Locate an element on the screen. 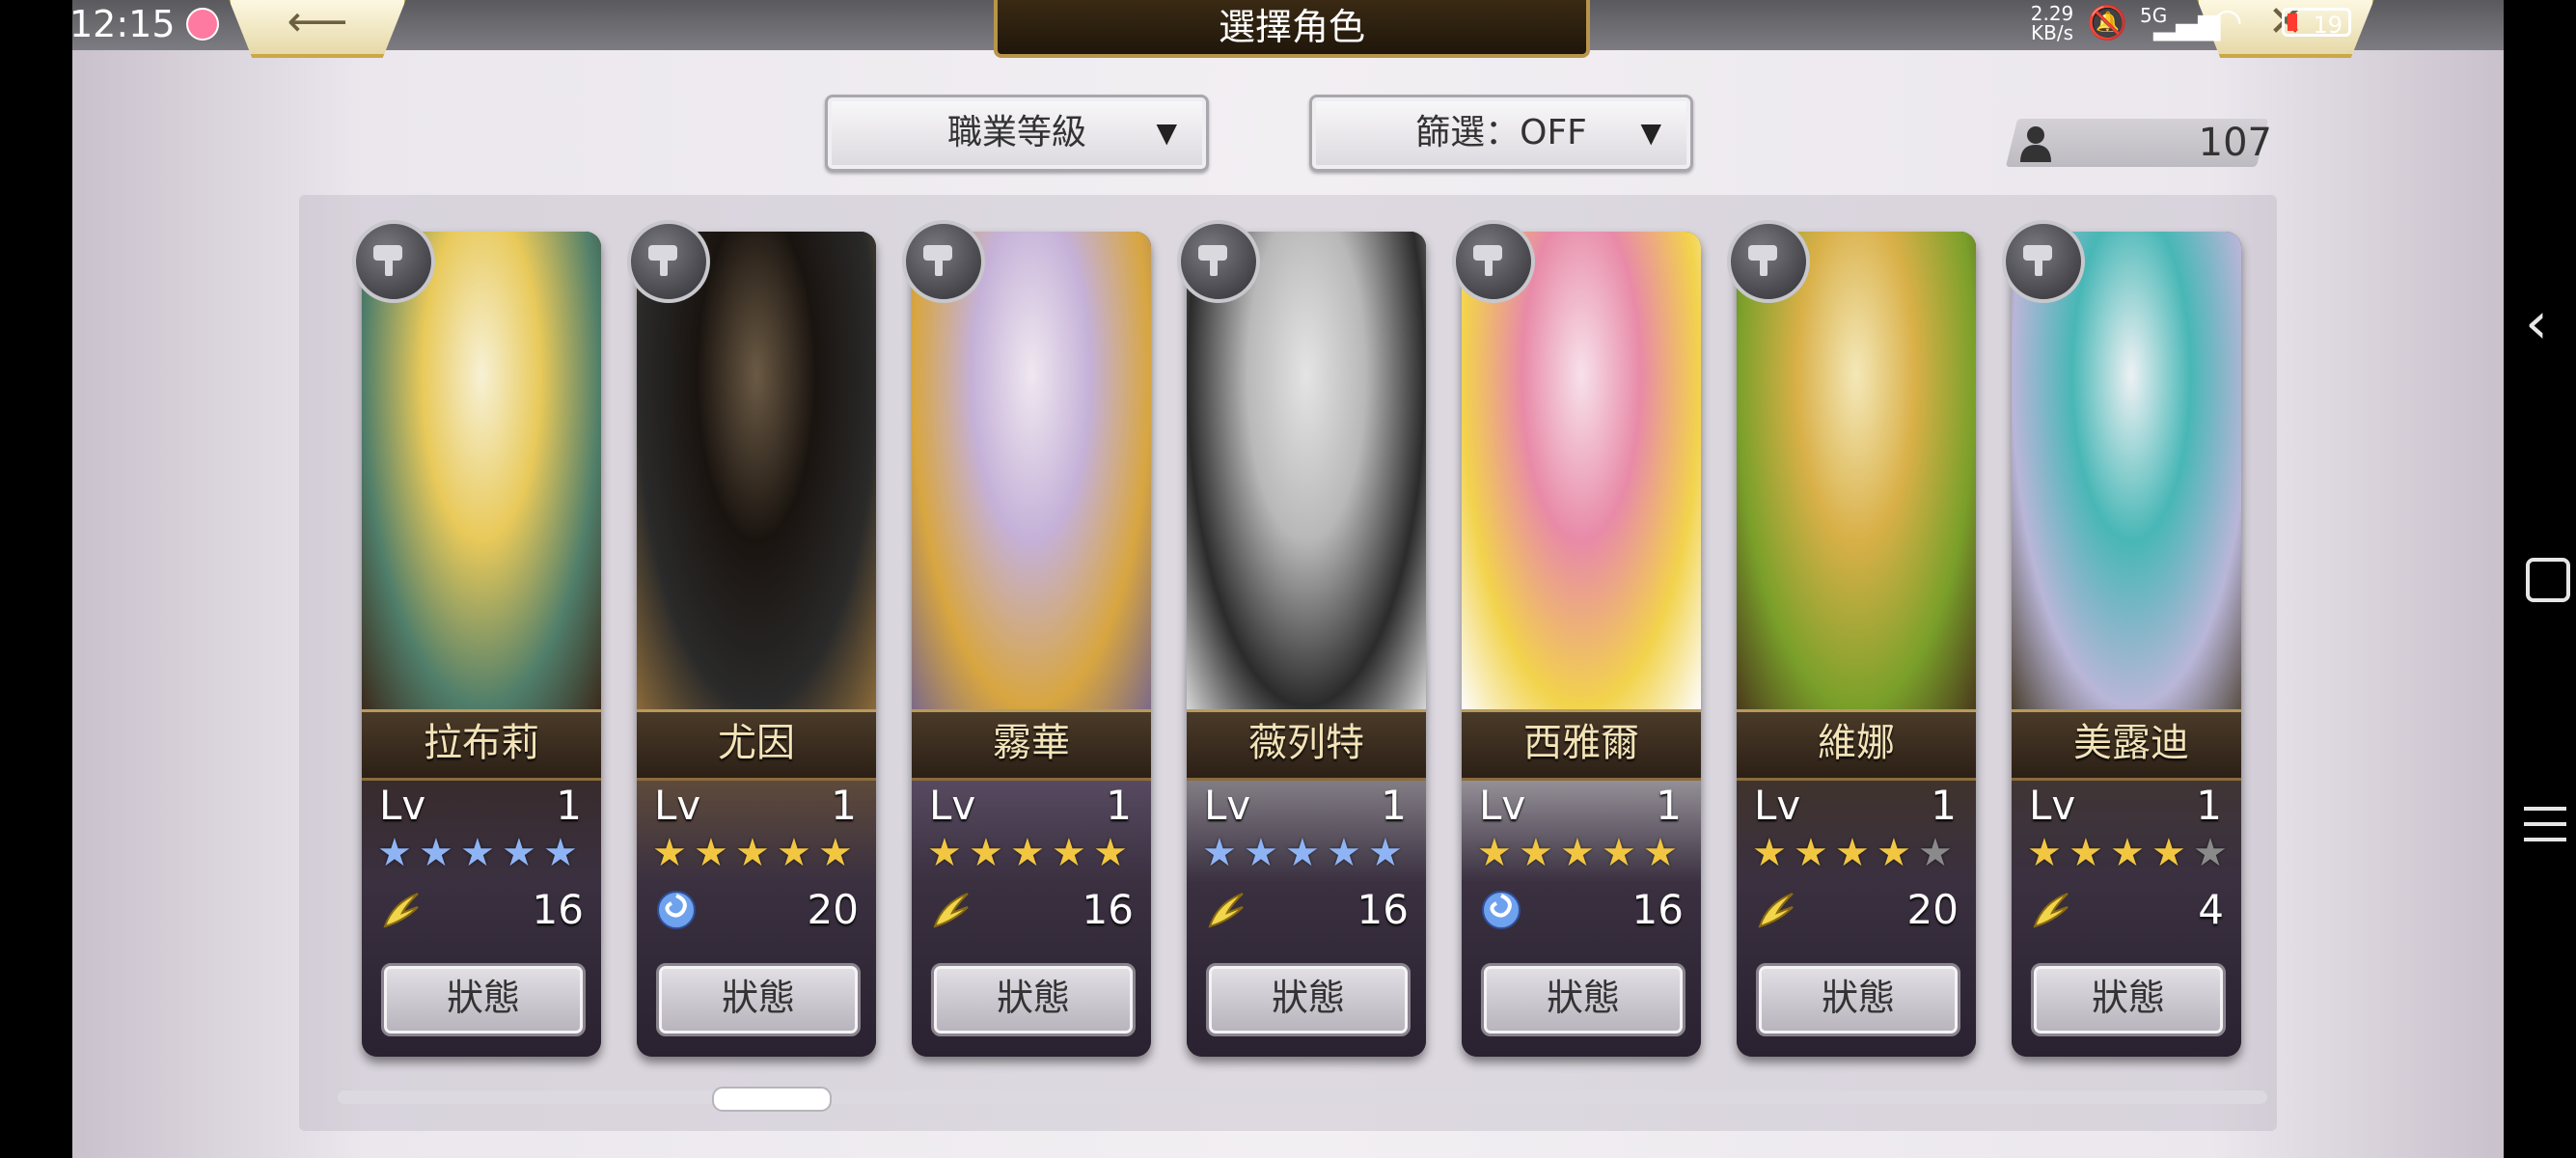 The image size is (2576, 1158). character-card: 西雅爾 Lv 1 ★ ★ ★ ★ ★ 16 狀態 is located at coordinates (1581, 644).